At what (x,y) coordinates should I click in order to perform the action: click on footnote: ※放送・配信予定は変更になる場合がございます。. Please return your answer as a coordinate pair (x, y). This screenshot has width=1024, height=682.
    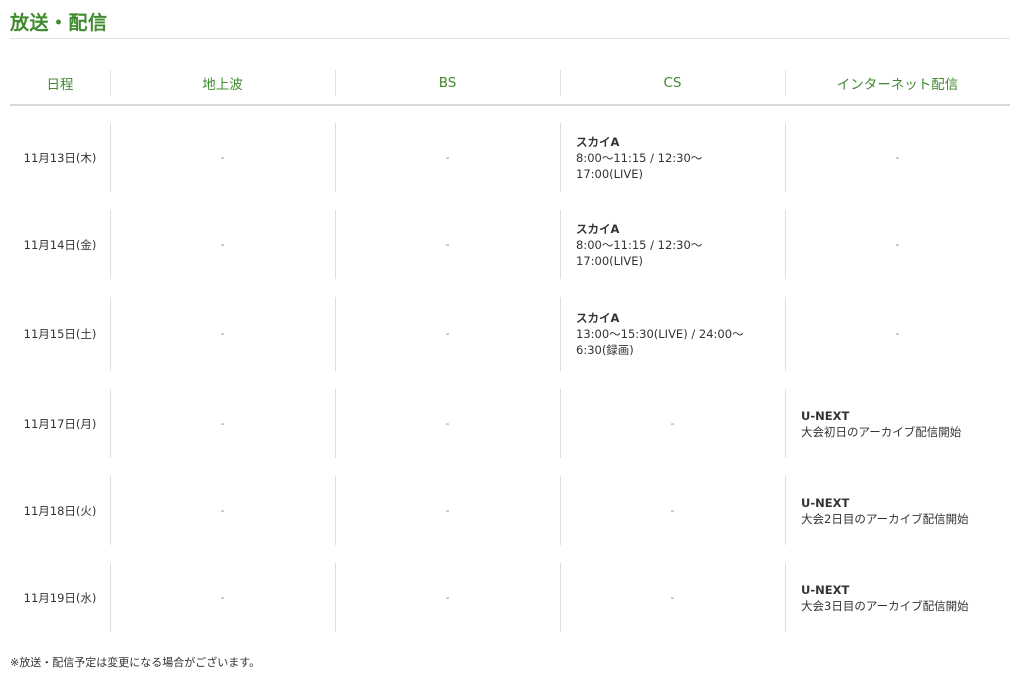
    Looking at the image, I should click on (135, 662).